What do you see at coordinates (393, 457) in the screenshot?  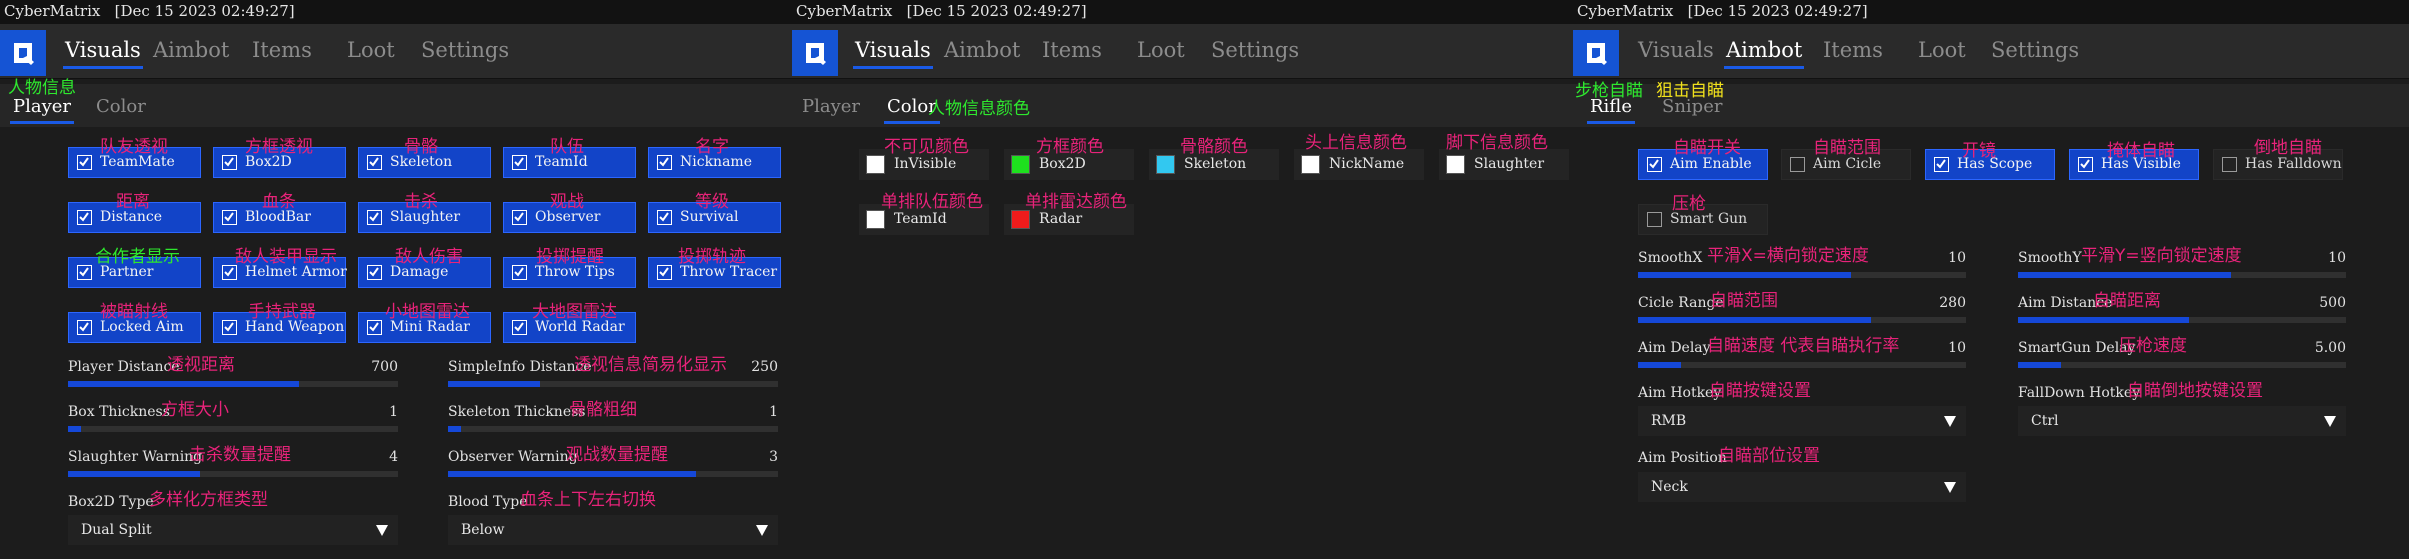 I see `slider-value: 4` at bounding box center [393, 457].